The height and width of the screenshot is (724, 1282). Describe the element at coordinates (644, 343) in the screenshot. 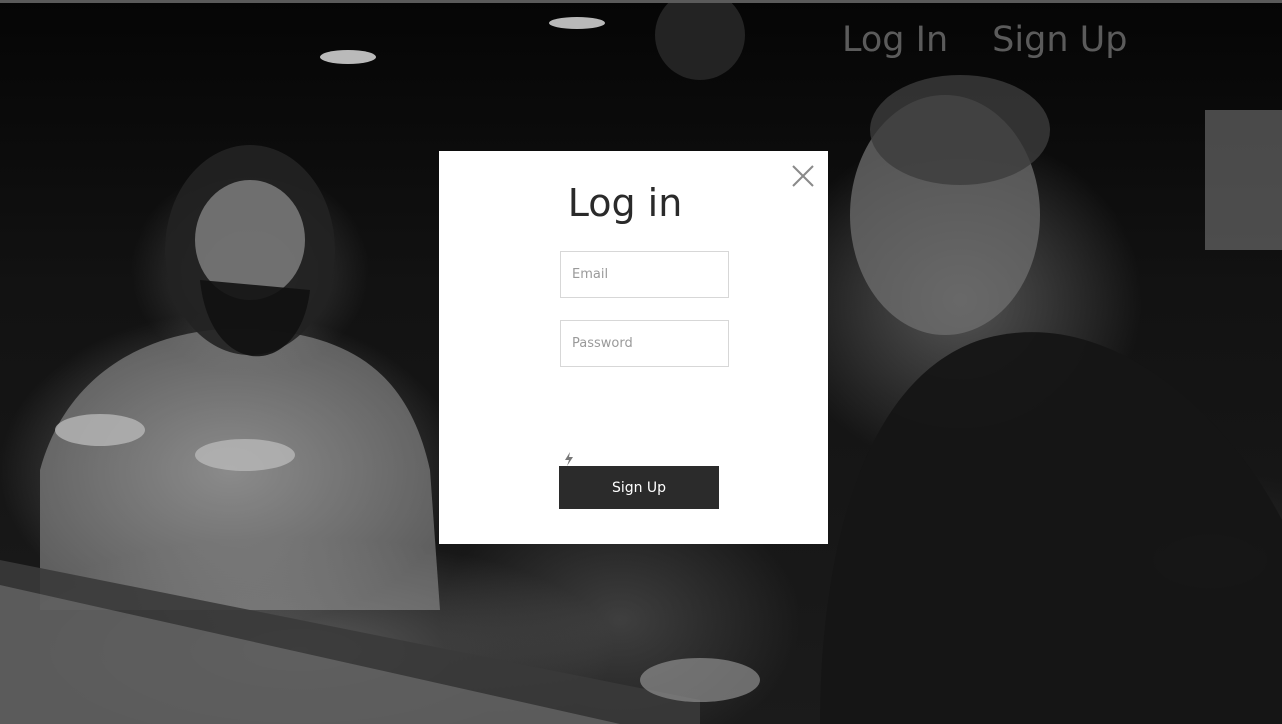

I see `password-field` at that location.